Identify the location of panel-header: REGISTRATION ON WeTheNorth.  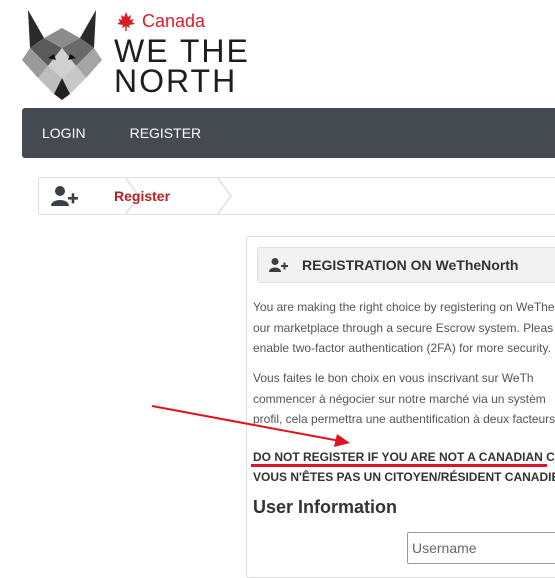
(406, 265).